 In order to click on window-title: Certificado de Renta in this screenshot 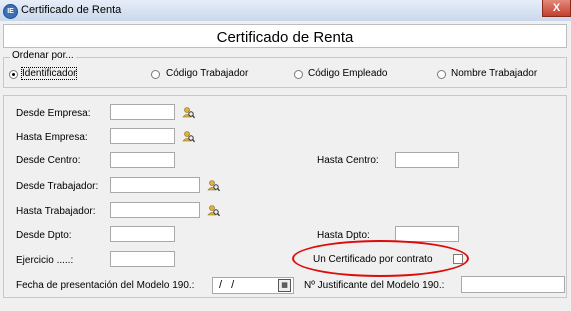, I will do `click(71, 10)`.